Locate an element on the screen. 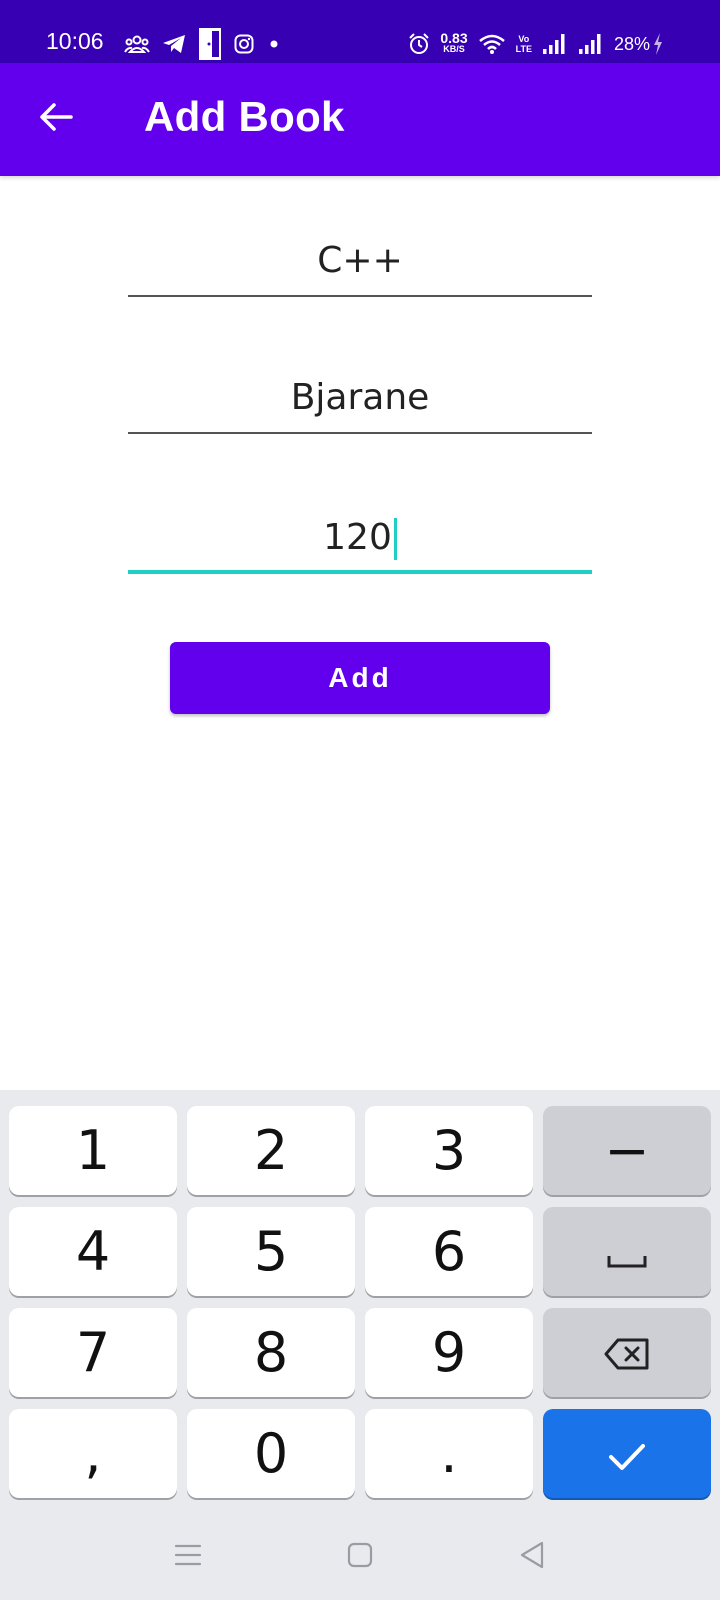  alarm-icon is located at coordinates (419, 44).